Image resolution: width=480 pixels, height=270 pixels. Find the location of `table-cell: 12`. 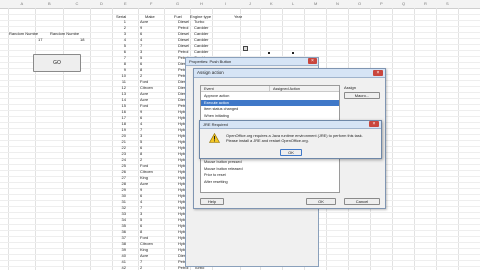

table-cell: 12 is located at coordinates (119, 88).